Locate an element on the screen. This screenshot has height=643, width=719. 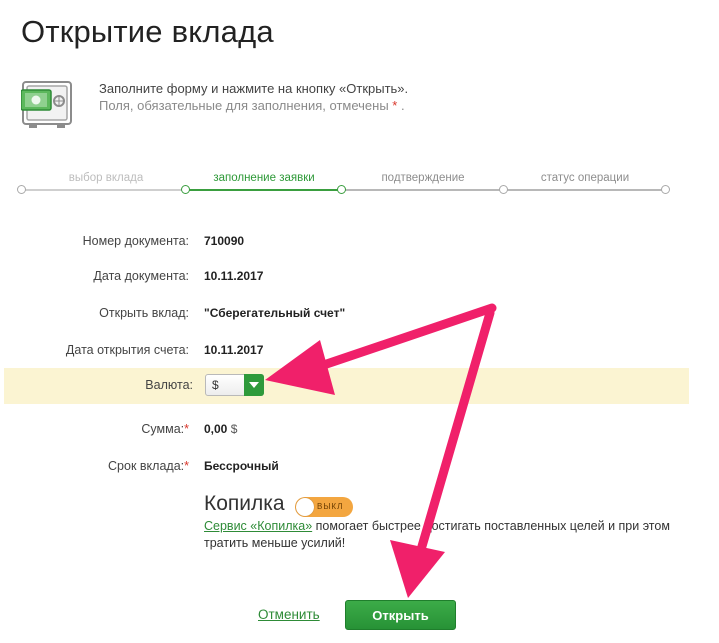
row-deposit: Открыть вклад: "Сберегательный счет" is located at coordinates (359, 314).